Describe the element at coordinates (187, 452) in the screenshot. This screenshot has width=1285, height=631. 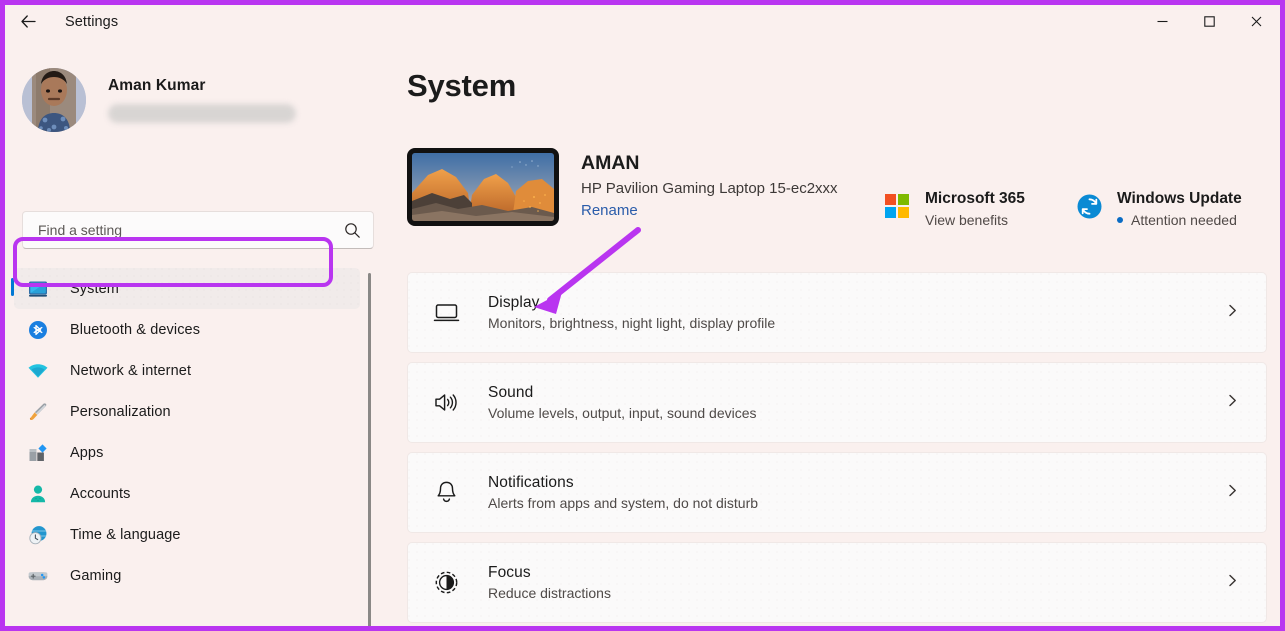
I see `sidebar-item-apps: Apps` at that location.